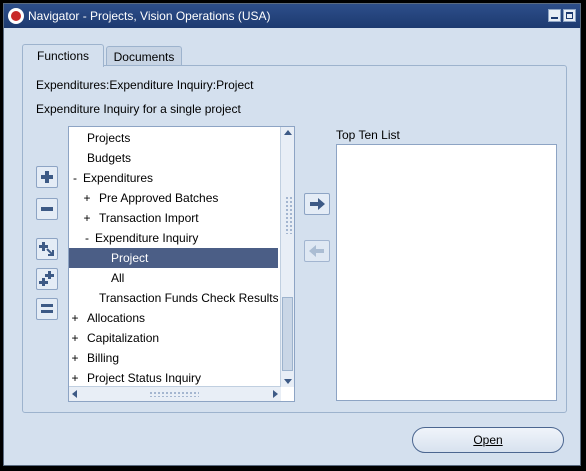 The width and height of the screenshot is (586, 471). What do you see at coordinates (173, 358) in the screenshot?
I see `tree-item: + Billing` at bounding box center [173, 358].